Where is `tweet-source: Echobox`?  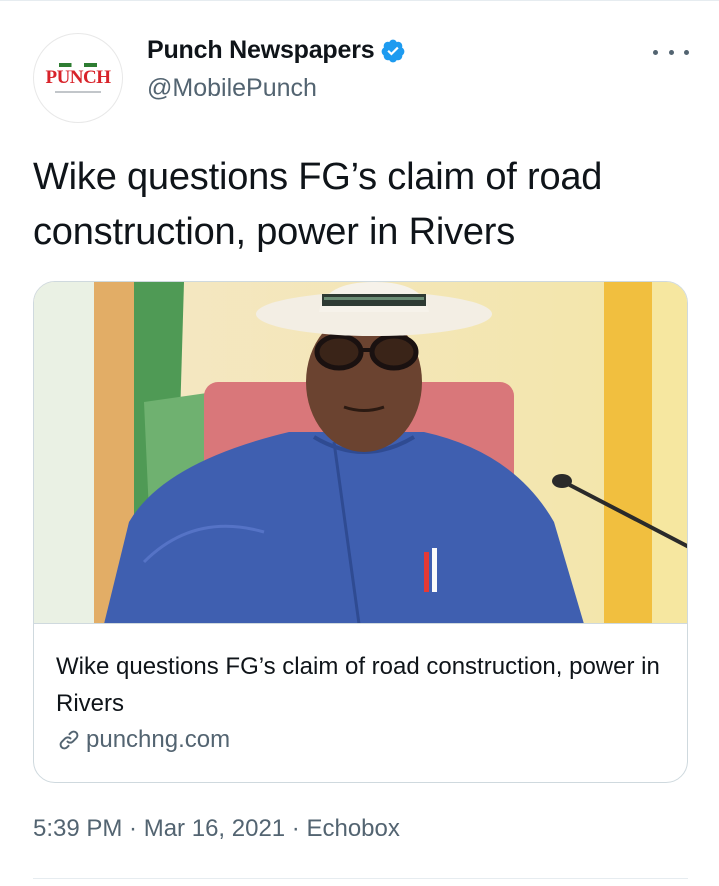 tweet-source: Echobox is located at coordinates (352, 828).